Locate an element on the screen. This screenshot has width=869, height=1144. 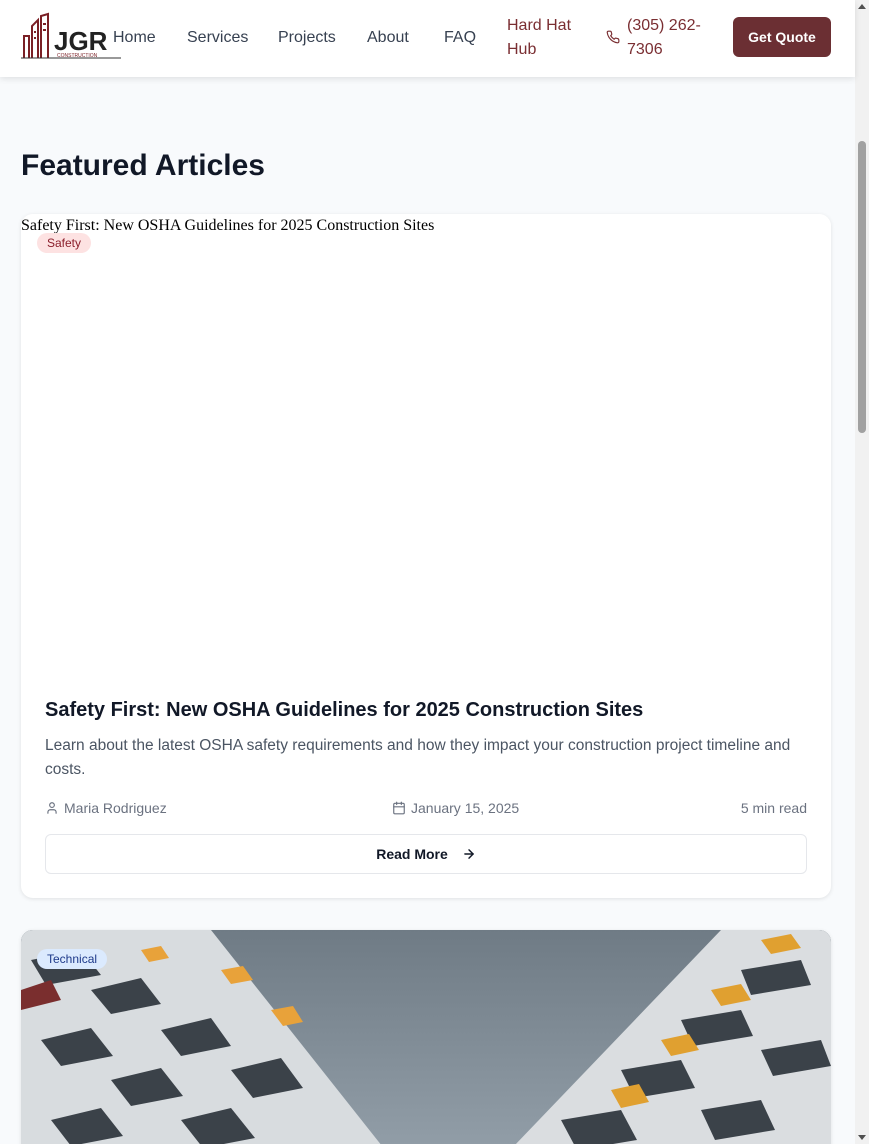
logo-text: JGR is located at coordinates (81, 41).